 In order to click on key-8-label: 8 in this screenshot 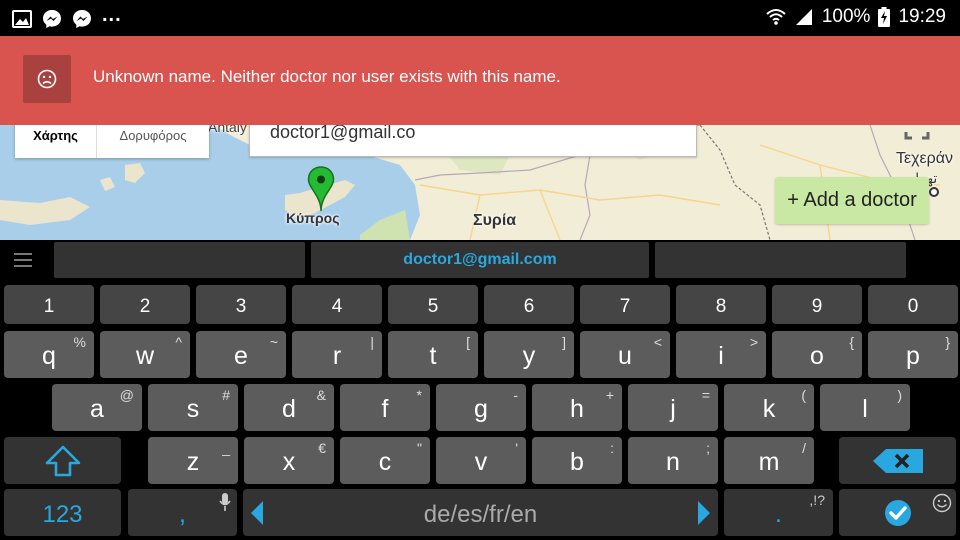, I will do `click(721, 306)`.